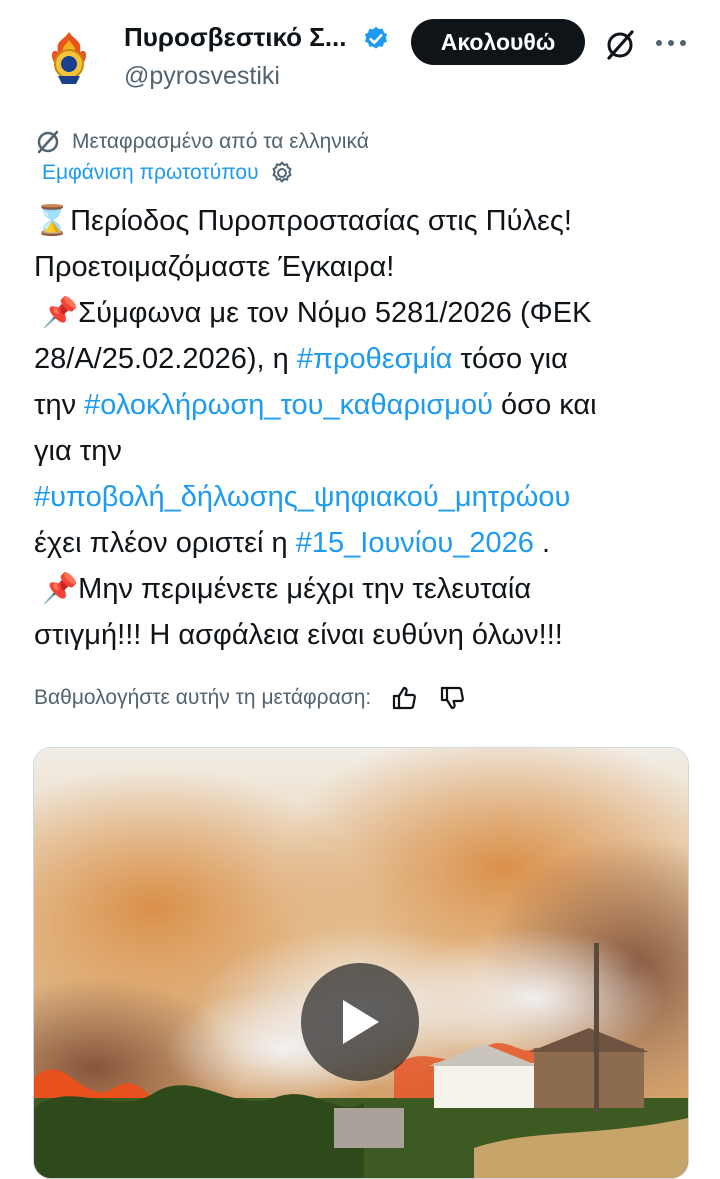  Describe the element at coordinates (214, 267) in the screenshot. I see `tweet-line: Προετοιμαζόμαστε Έγκαιρα!` at that location.